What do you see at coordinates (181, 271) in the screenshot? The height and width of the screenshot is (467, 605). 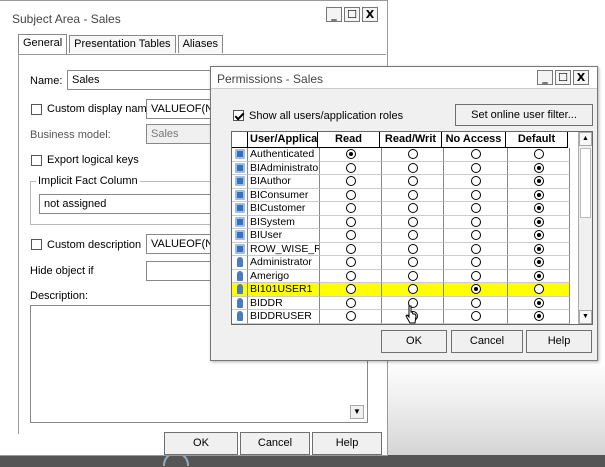 I see `hide-object-input` at bounding box center [181, 271].